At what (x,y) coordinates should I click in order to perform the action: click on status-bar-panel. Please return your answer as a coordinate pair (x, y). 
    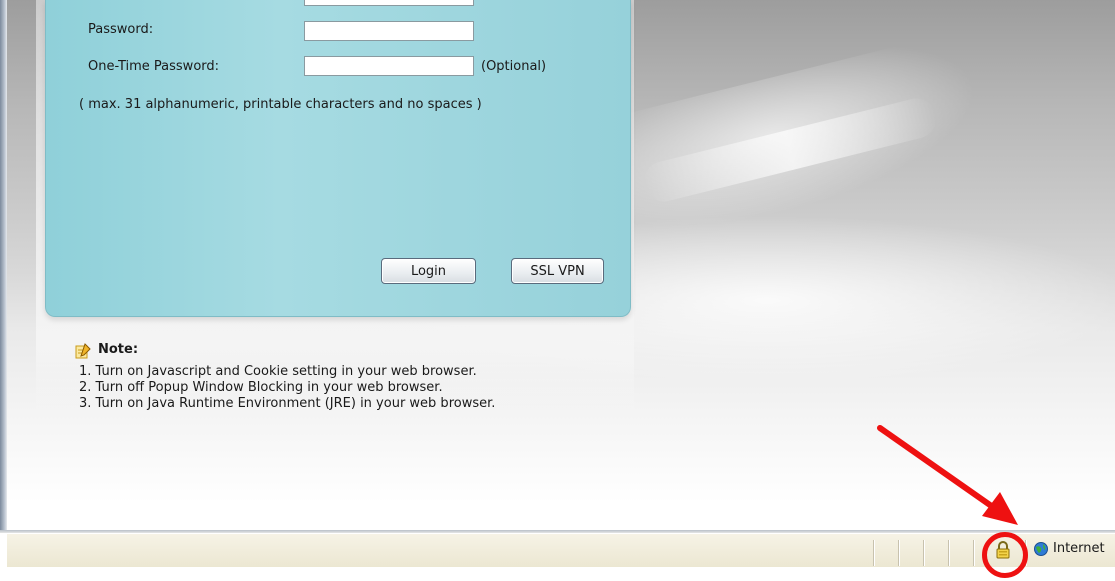
    Looking at the image, I should click on (561, 550).